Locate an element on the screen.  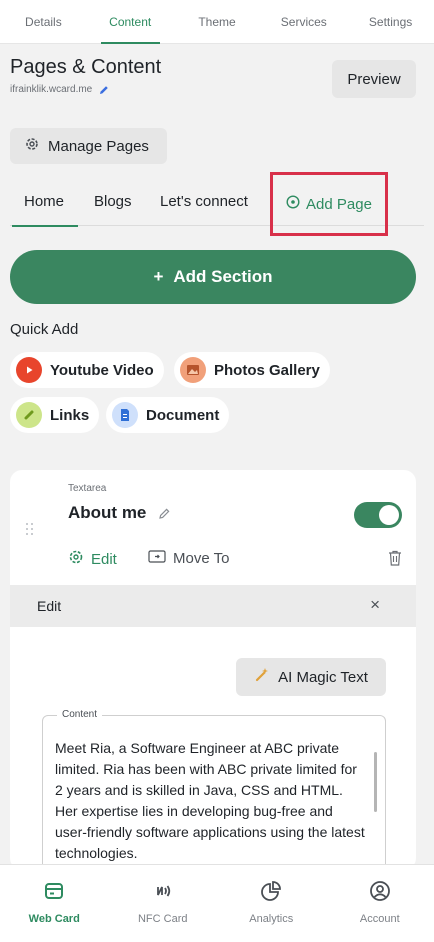
move-to-button: Move To is located at coordinates (188, 558).